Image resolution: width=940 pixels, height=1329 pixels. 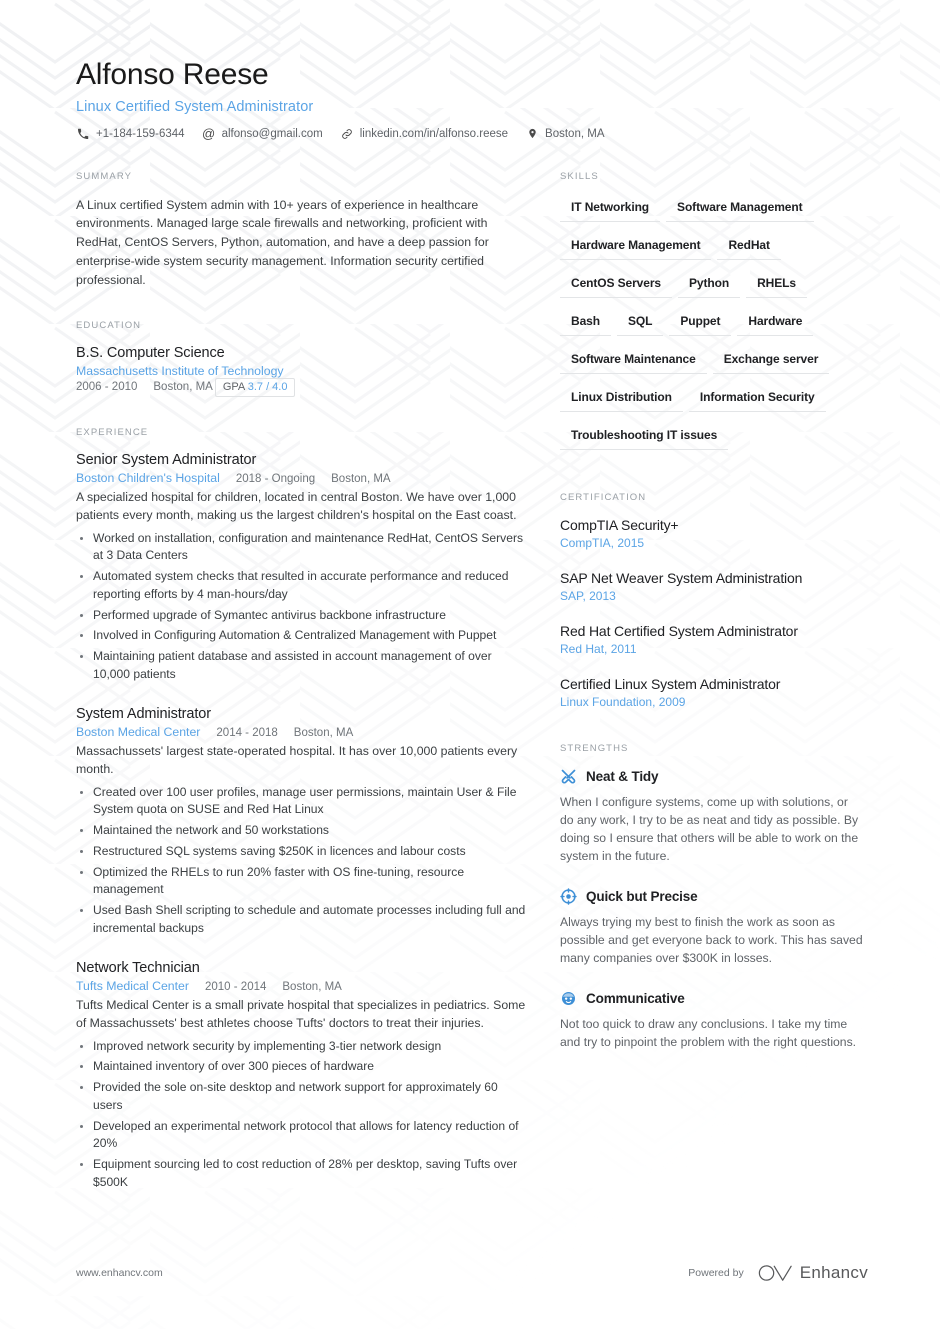 What do you see at coordinates (833, 1272) in the screenshot?
I see `enhancv-brand-name: Enhancv` at bounding box center [833, 1272].